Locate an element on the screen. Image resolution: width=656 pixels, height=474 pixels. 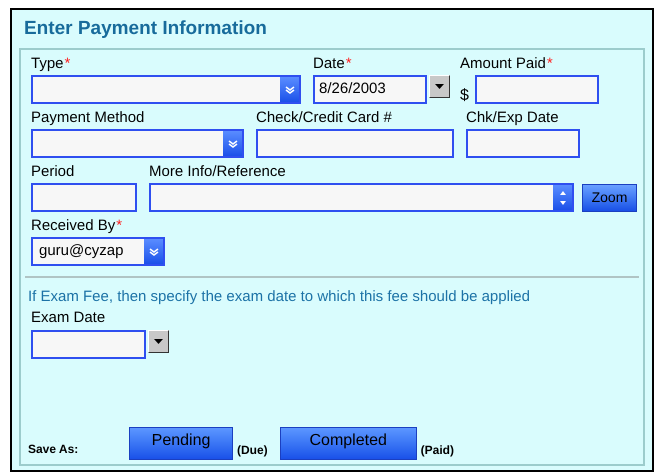
field-label: Type is located at coordinates (47, 64).